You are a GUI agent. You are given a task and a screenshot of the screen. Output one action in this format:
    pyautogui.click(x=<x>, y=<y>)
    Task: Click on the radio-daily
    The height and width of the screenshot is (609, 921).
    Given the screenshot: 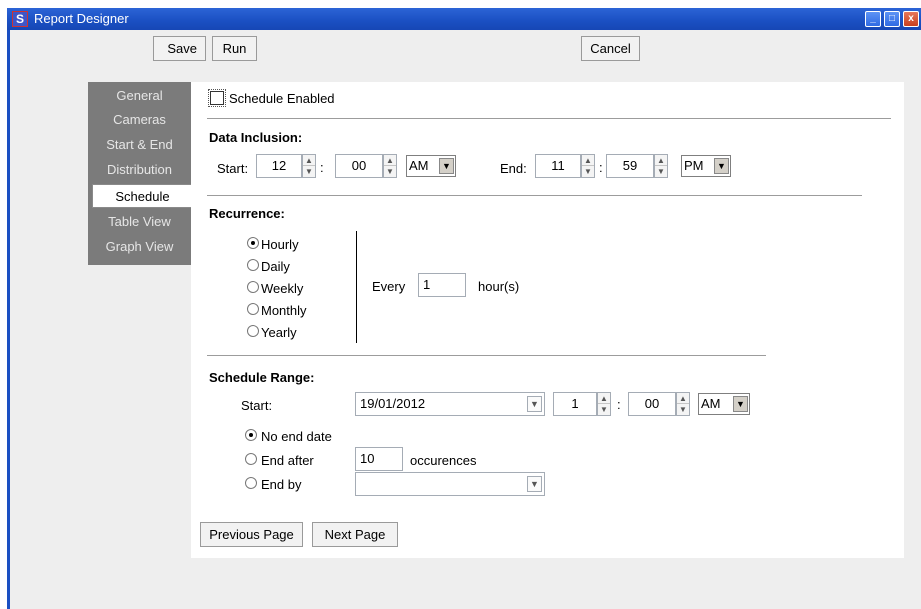 What is the action you would take?
    pyautogui.click(x=253, y=265)
    